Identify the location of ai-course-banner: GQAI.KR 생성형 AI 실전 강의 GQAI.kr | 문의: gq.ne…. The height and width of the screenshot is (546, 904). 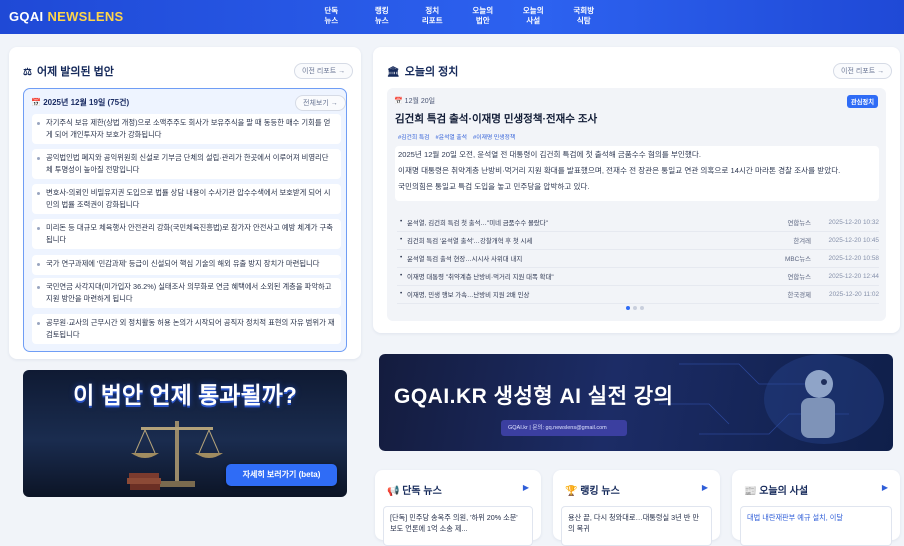
(636, 402).